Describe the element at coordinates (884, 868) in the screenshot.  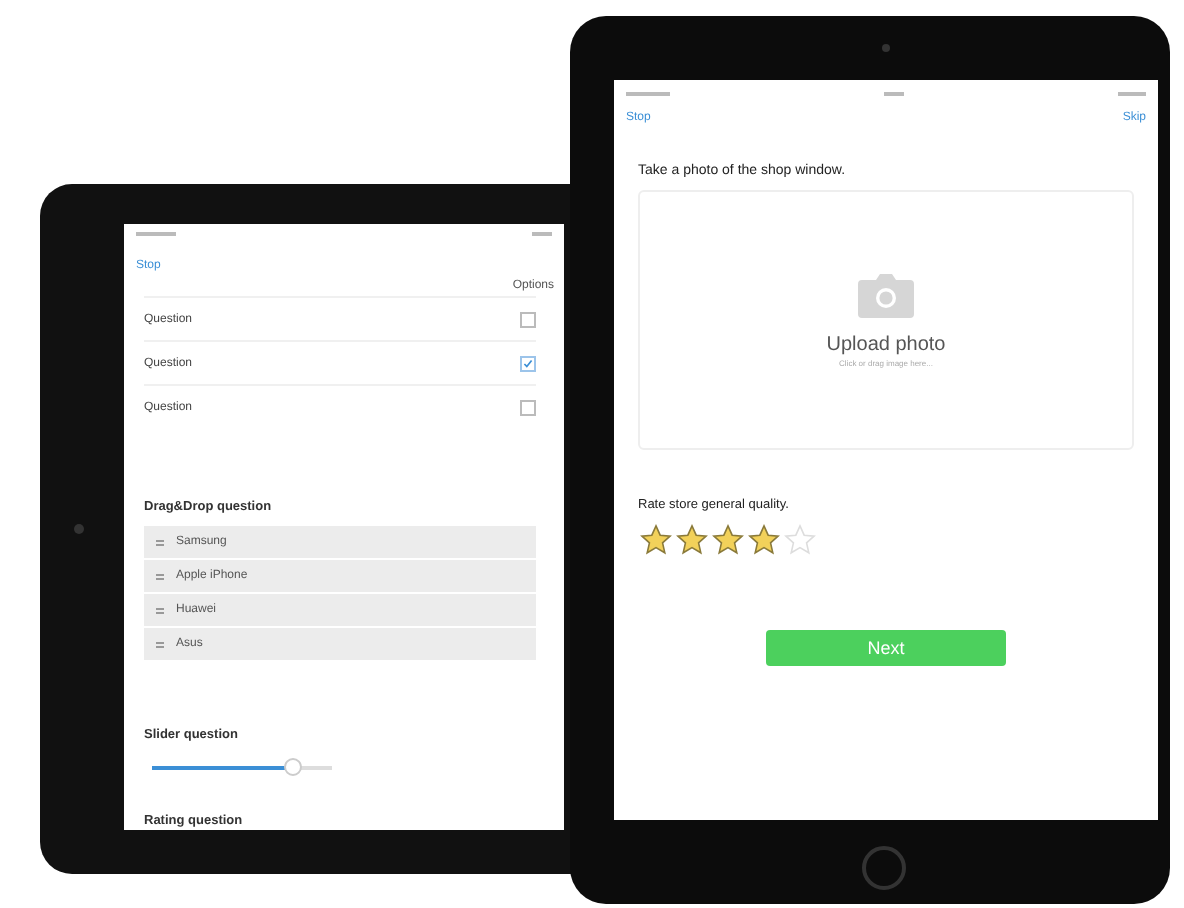
I see `home-button` at that location.